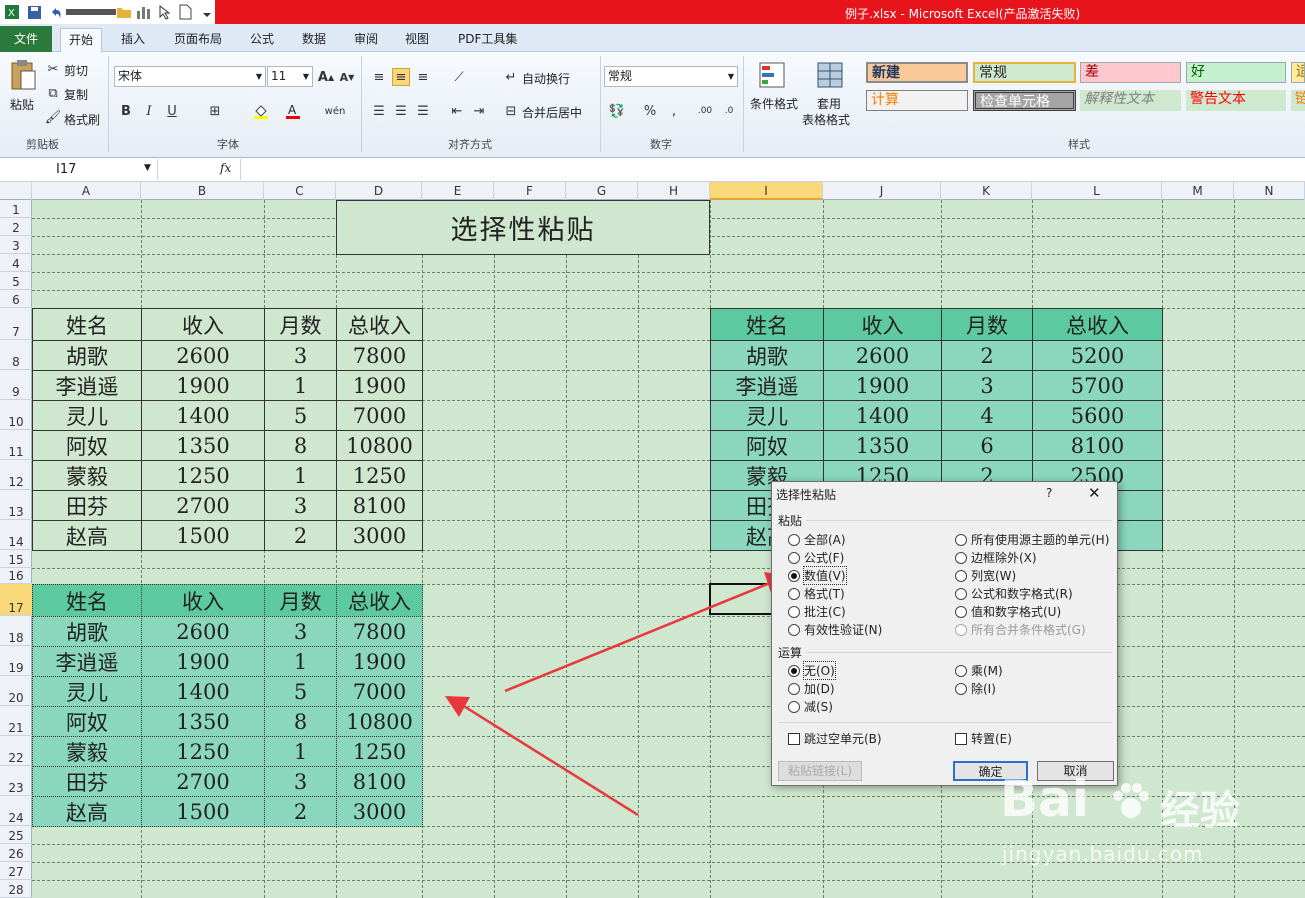 Image resolution: width=1305 pixels, height=898 pixels. What do you see at coordinates (790, 653) in the screenshot?
I see `operation-section-label: 运算` at bounding box center [790, 653].